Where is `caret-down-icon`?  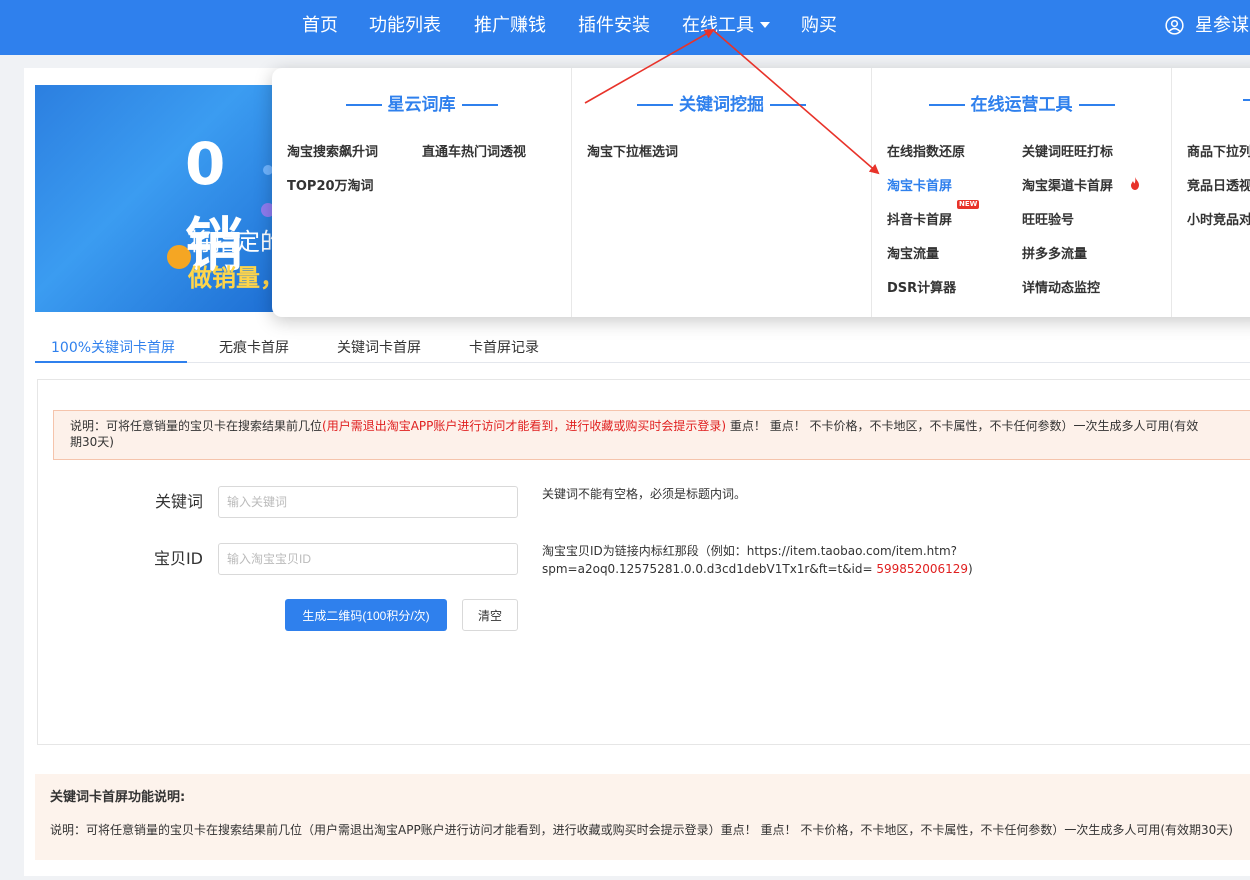 caret-down-icon is located at coordinates (765, 24).